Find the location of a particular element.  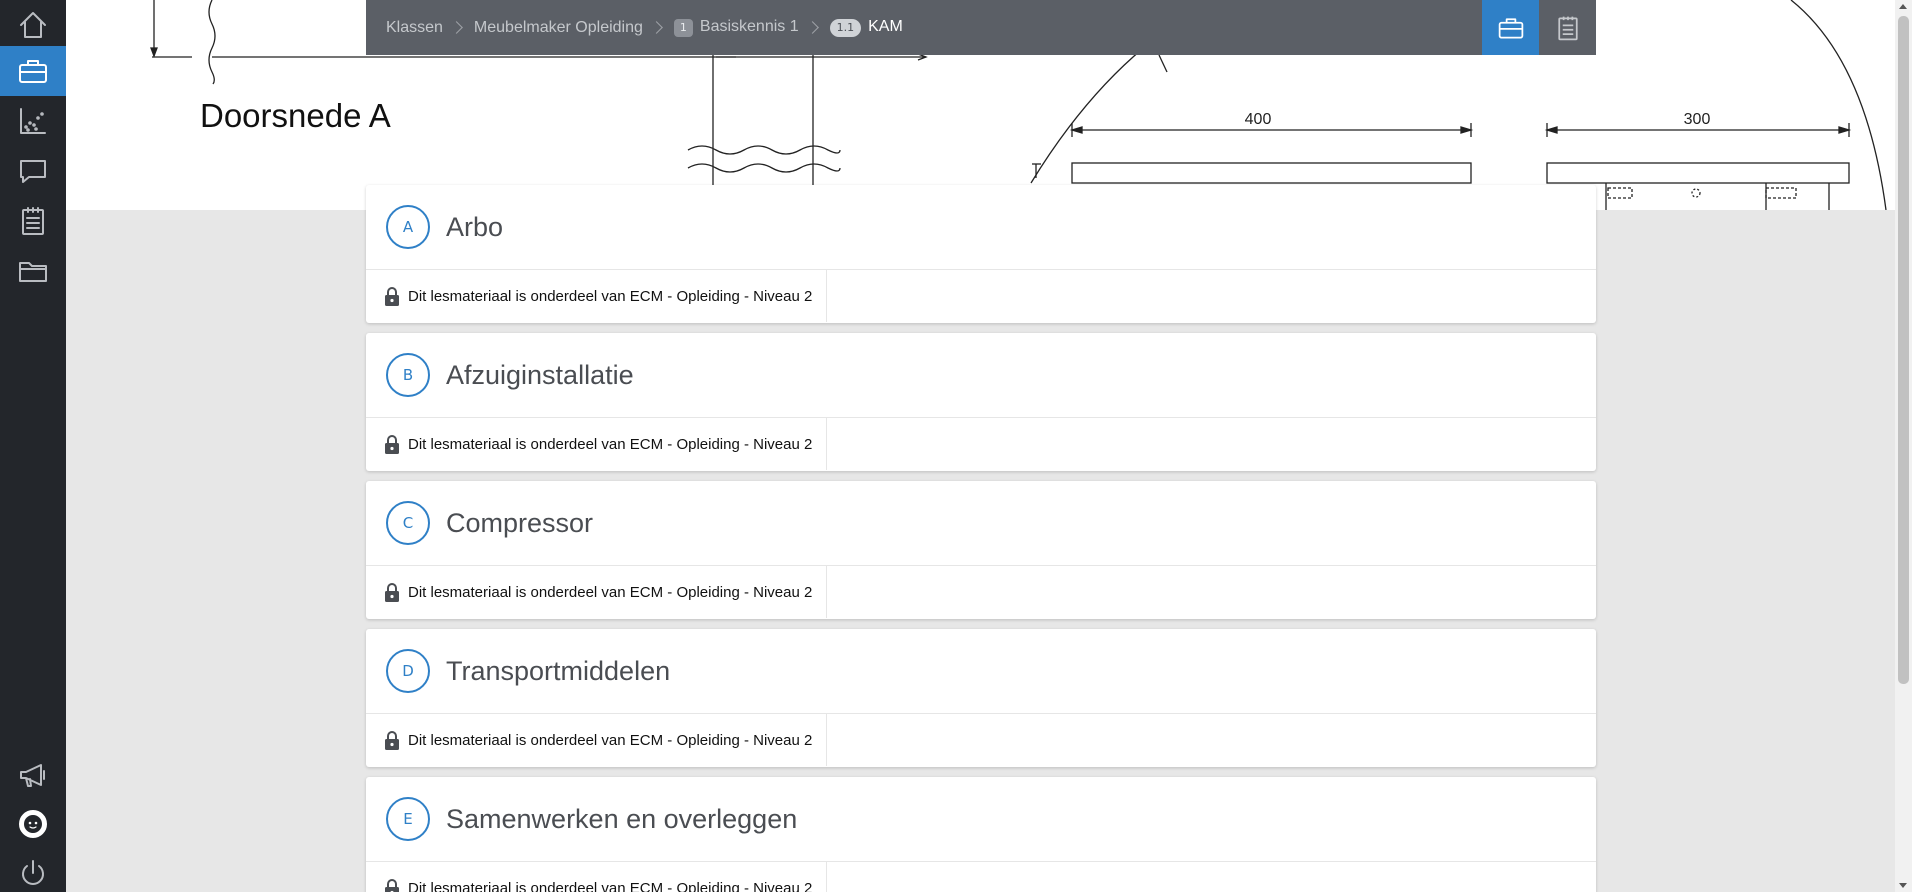

sidebar-item-home is located at coordinates (33, 25).